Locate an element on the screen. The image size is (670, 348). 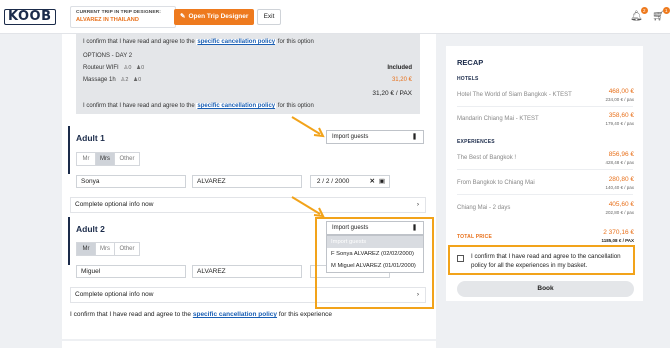
adult-2-import-guests-select: Import guests ❚ is located at coordinates (375, 228).